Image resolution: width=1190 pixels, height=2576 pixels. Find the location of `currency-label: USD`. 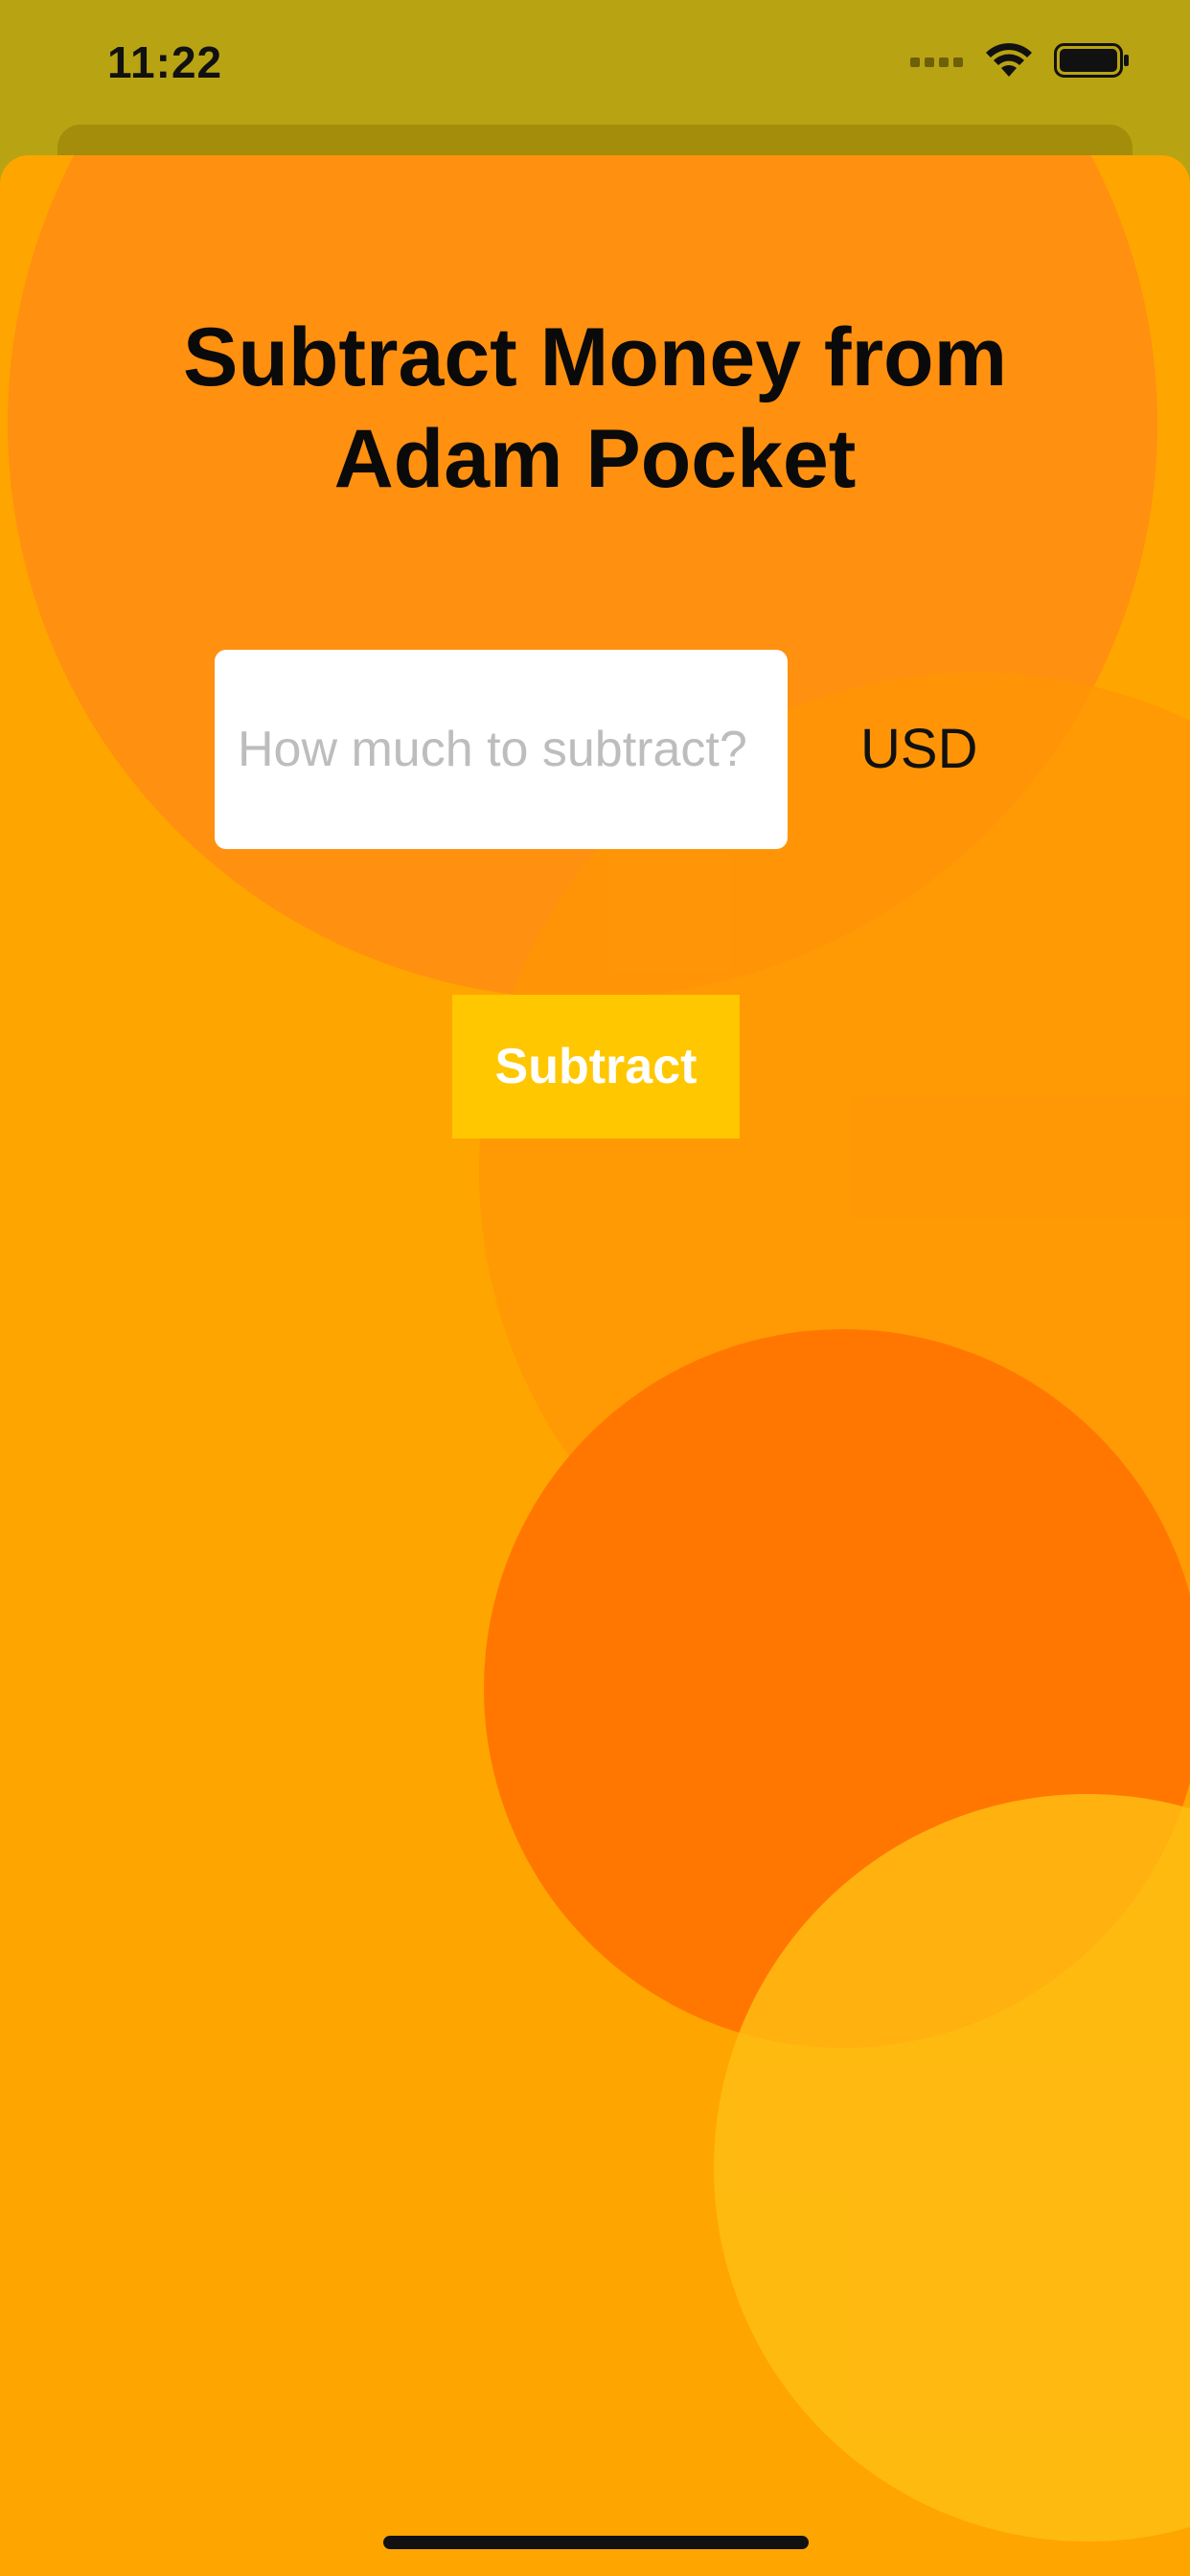

currency-label: USD is located at coordinates (919, 749).